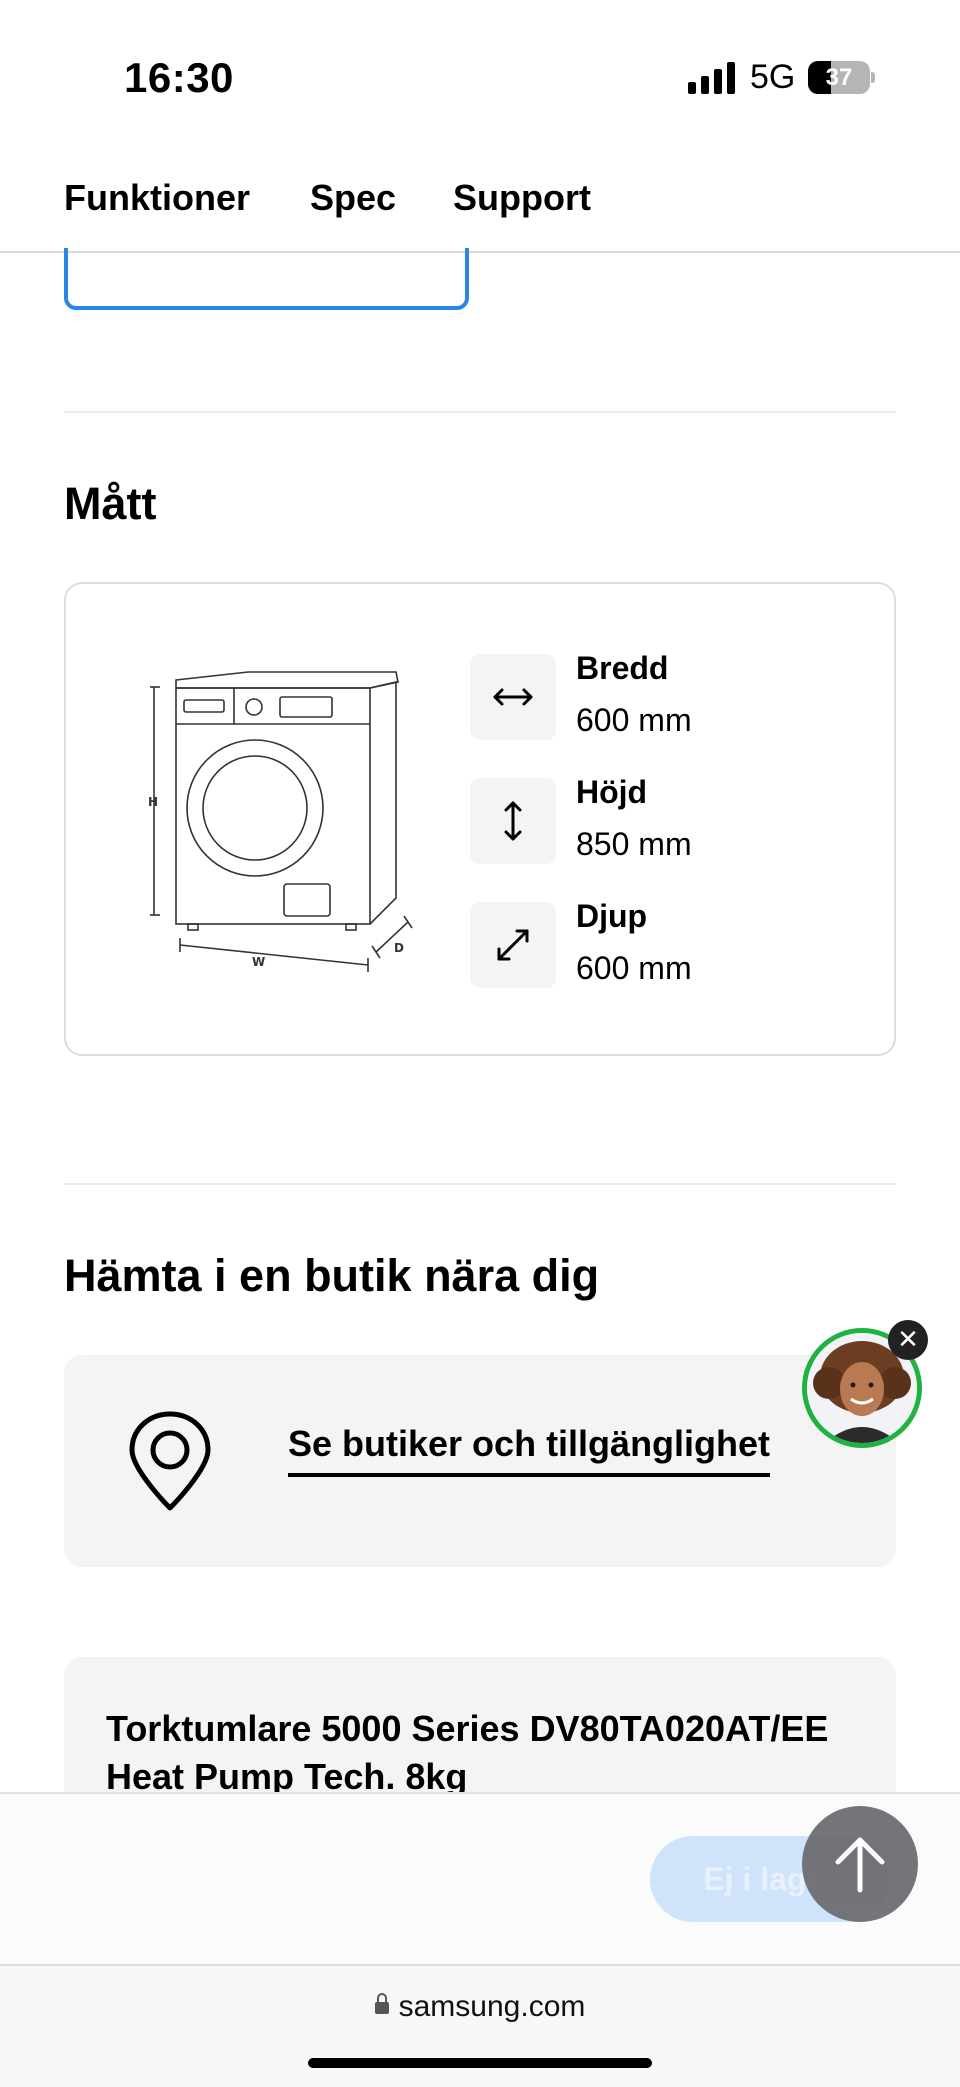  What do you see at coordinates (110, 503) in the screenshot?
I see `dimensions-title: Mått` at bounding box center [110, 503].